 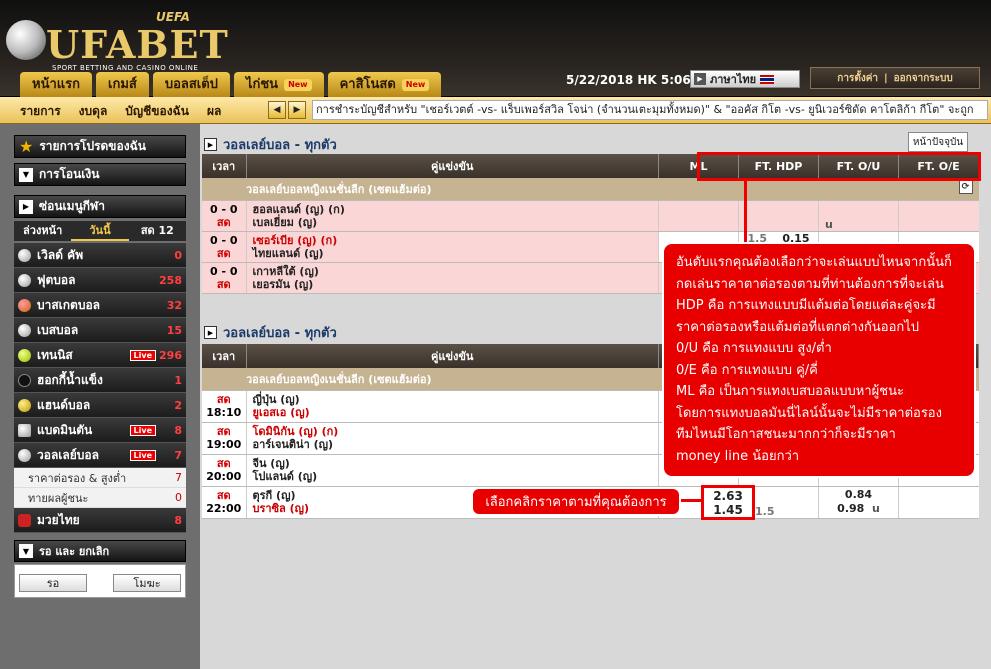 I want to click on transfer-bar: ▼ การโอนเงิน, so click(x=100, y=174).